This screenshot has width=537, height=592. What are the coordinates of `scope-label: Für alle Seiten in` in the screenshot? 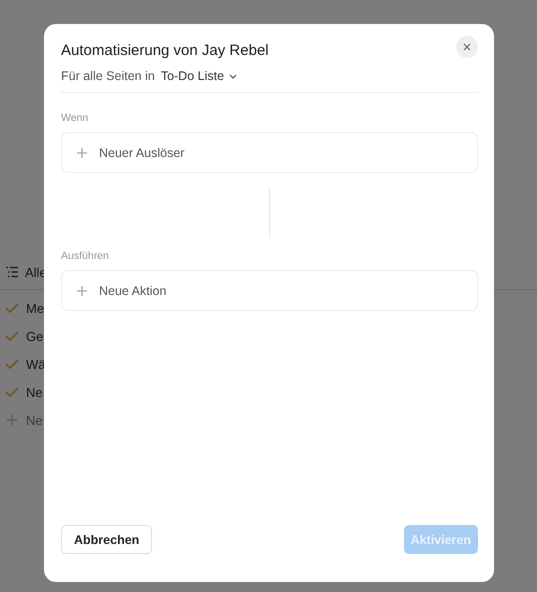 It's located at (108, 76).